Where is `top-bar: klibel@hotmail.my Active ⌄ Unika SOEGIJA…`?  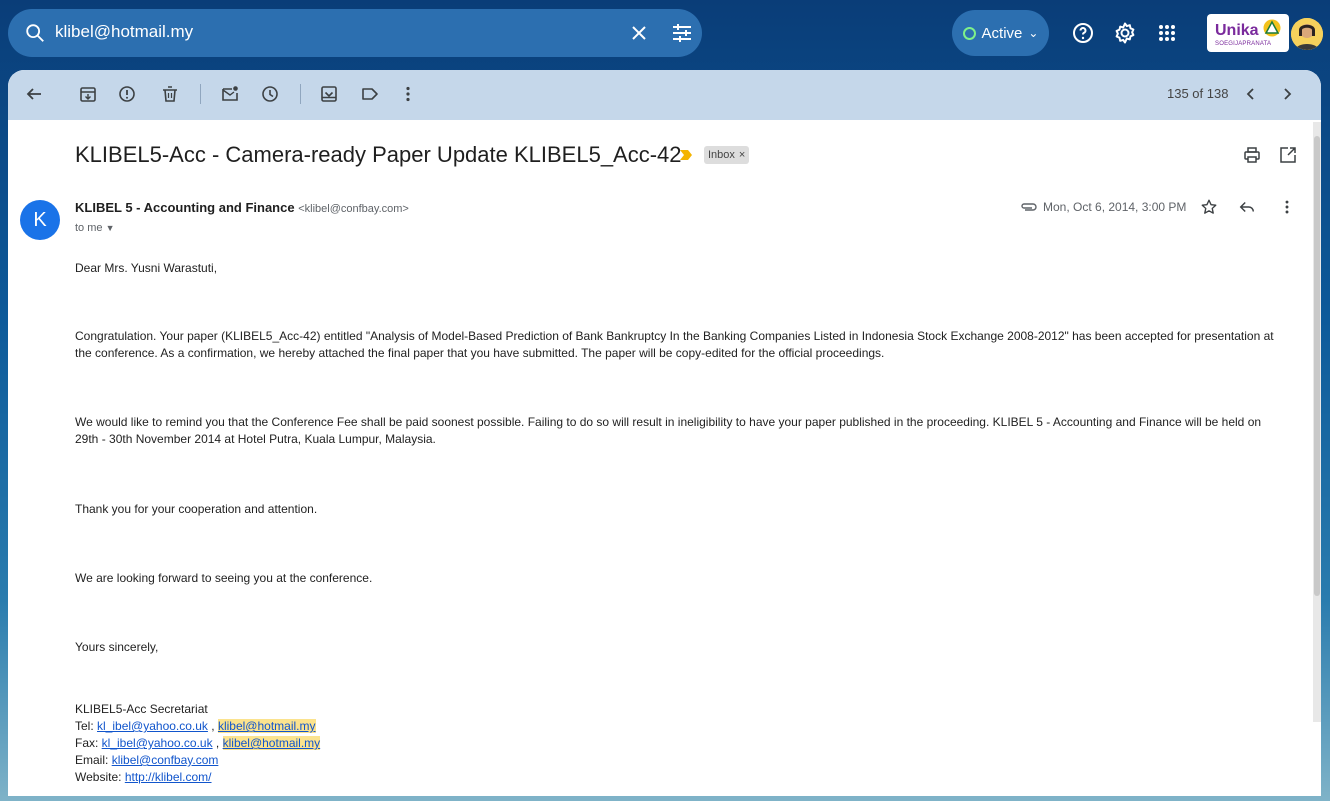 top-bar: klibel@hotmail.my Active ⌄ Unika SOEGIJA… is located at coordinates (665, 33).